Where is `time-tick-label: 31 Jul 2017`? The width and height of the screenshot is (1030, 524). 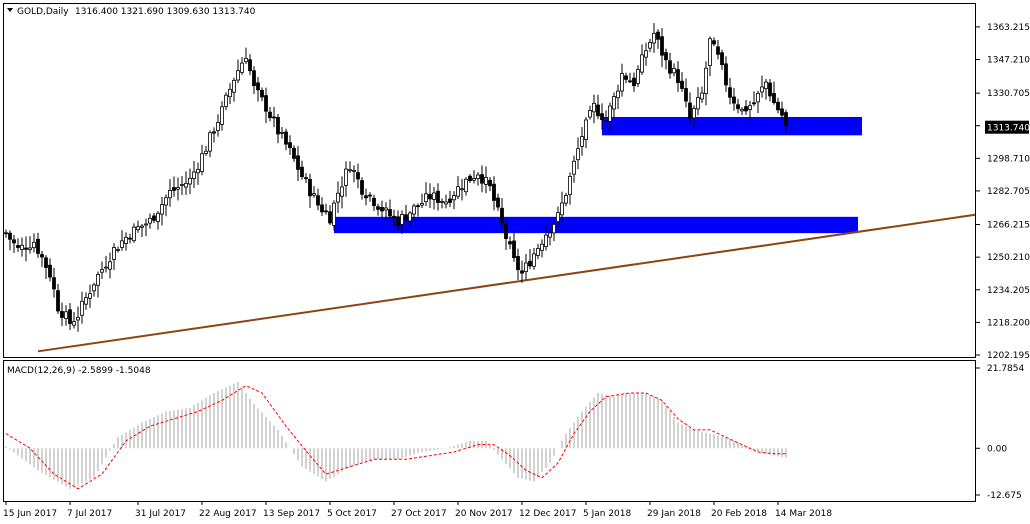
time-tick-label: 31 Jul 2017 is located at coordinates (160, 514).